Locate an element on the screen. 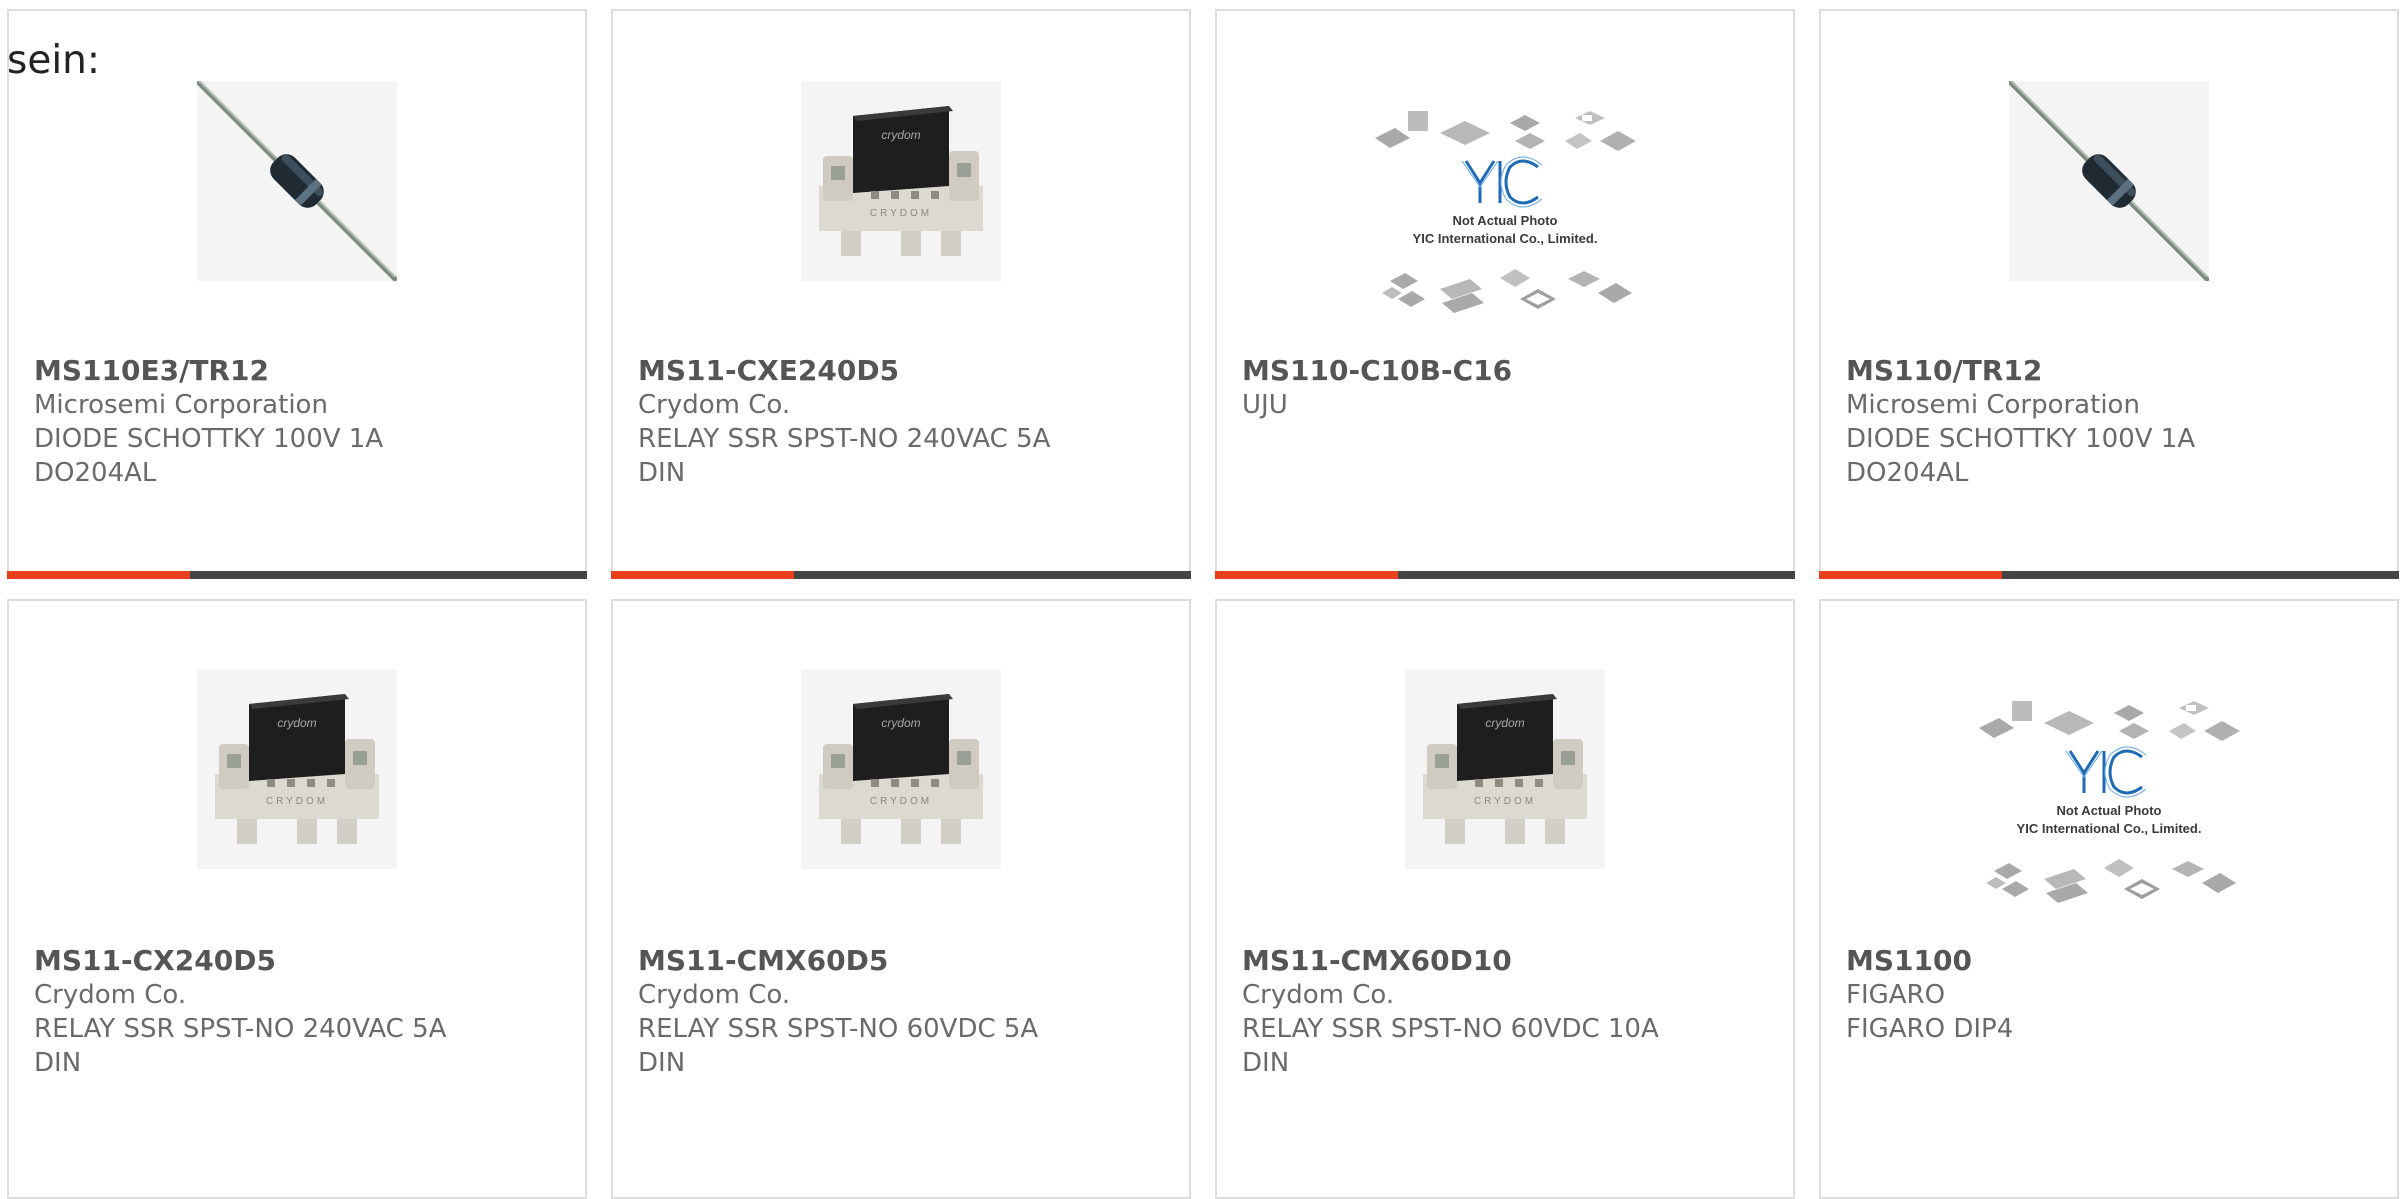 This screenshot has width=2400, height=1199. product-info: MS110-C10B-C16 UJU is located at coordinates (1377, 388).